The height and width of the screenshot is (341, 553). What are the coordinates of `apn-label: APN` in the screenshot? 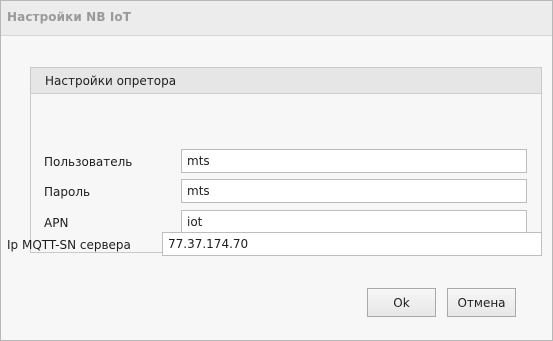 It's located at (56, 223).